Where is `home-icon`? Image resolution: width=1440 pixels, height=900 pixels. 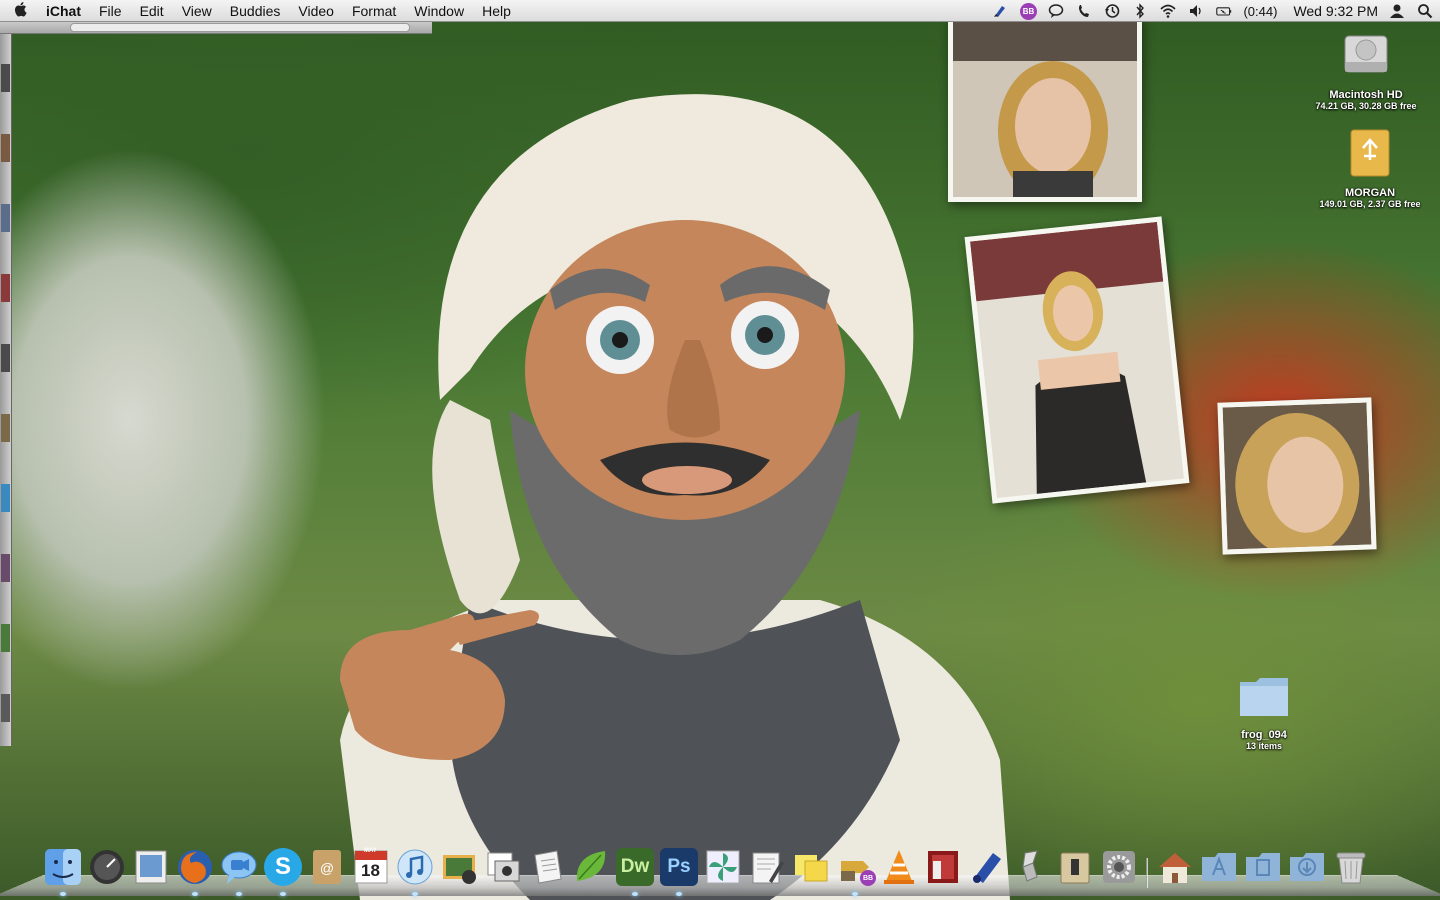 home-icon is located at coordinates (1175, 868).